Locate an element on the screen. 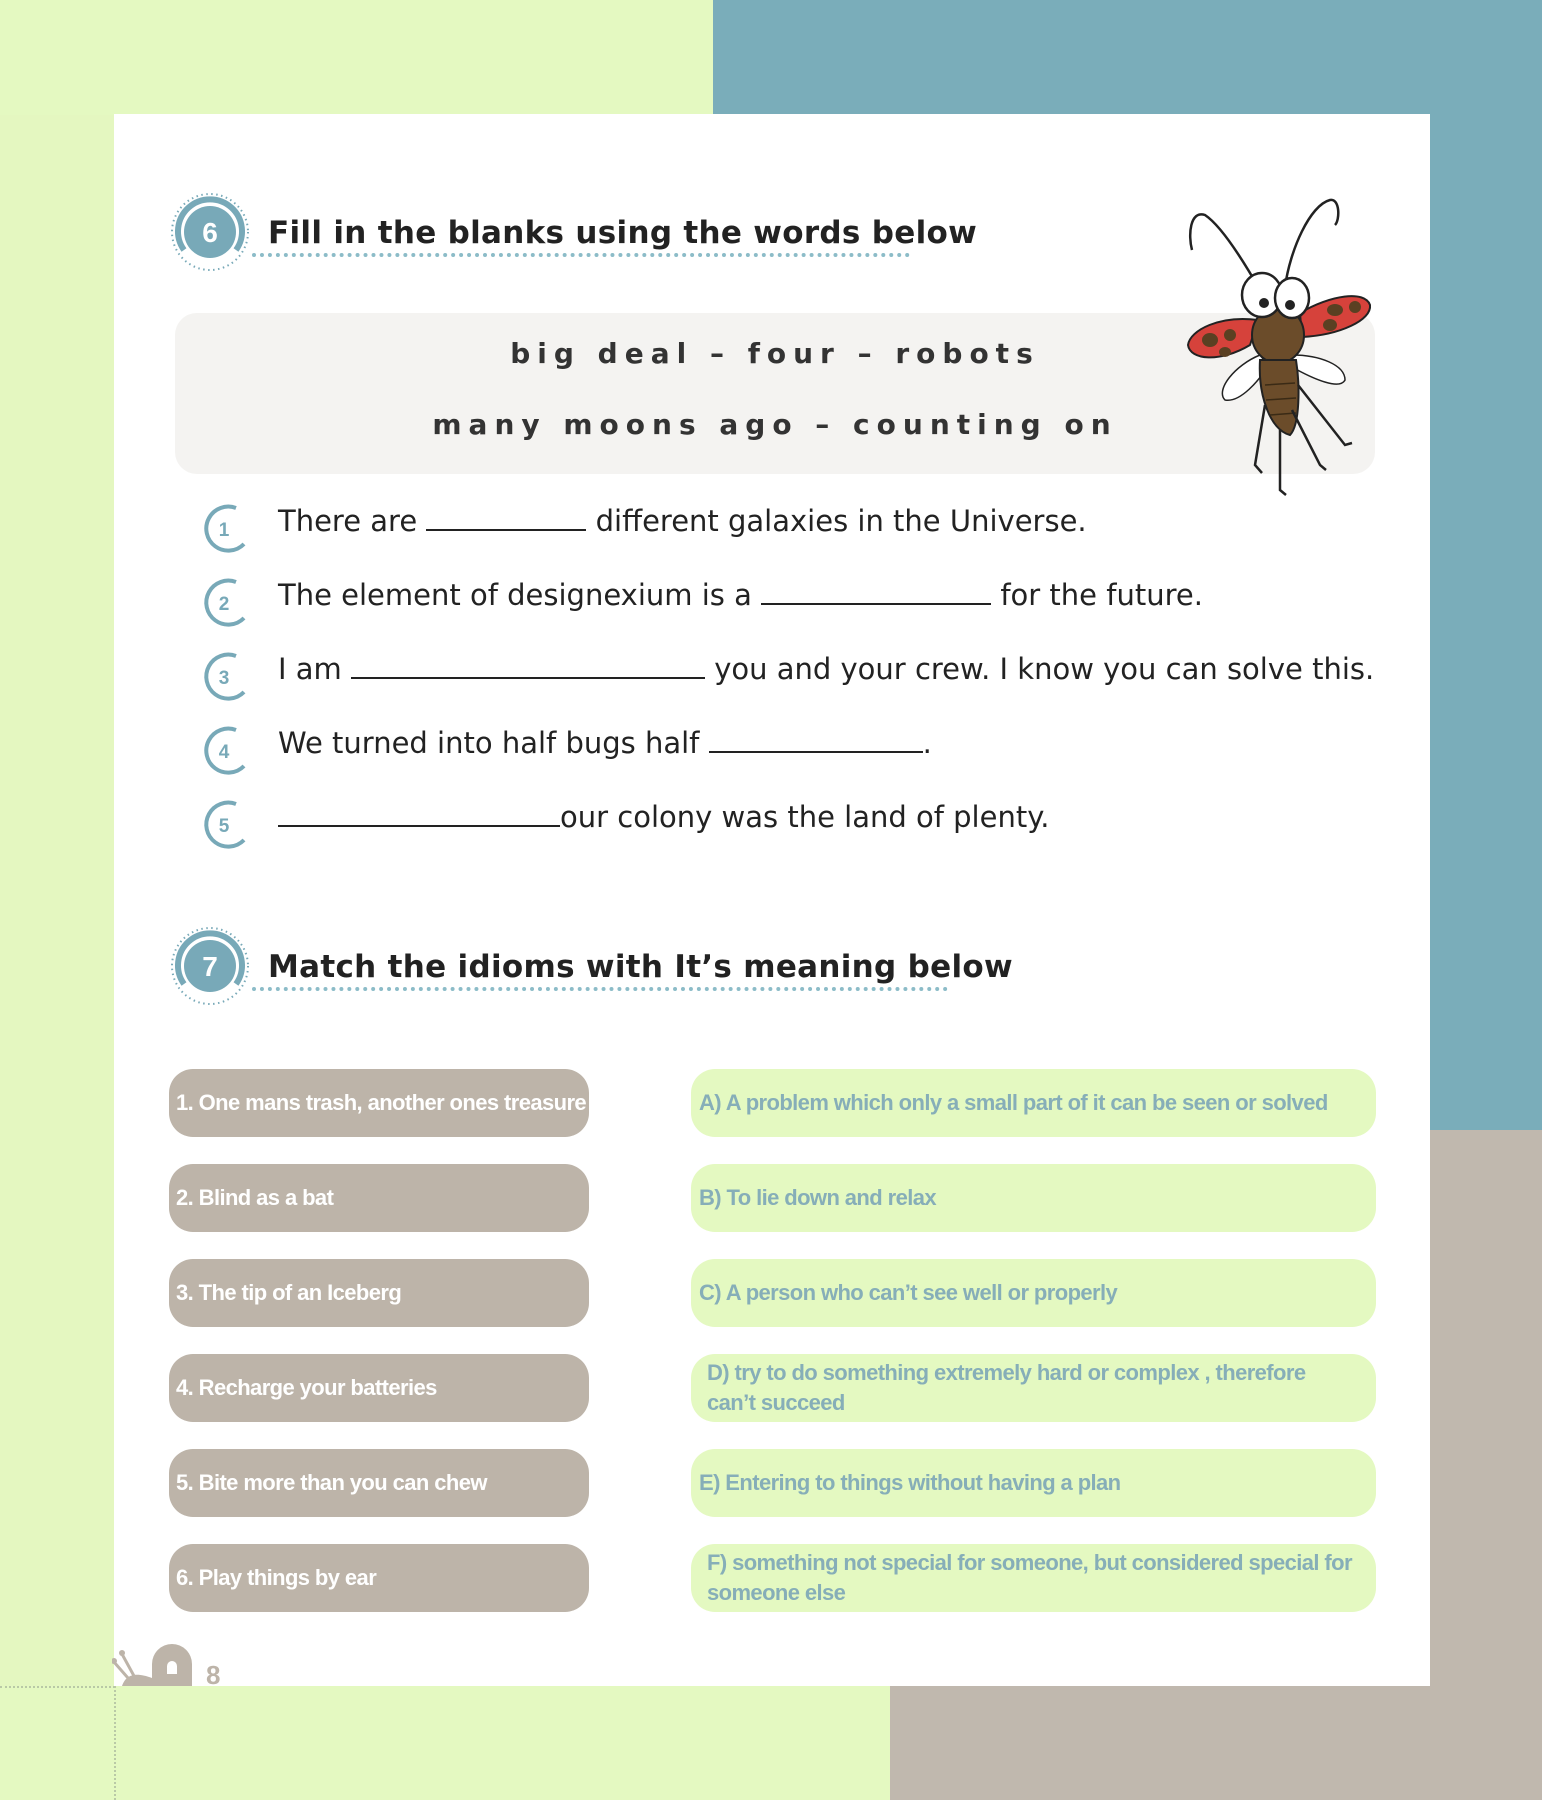 This screenshot has height=1800, width=1542. section-6-title-underline is located at coordinates (581, 255).